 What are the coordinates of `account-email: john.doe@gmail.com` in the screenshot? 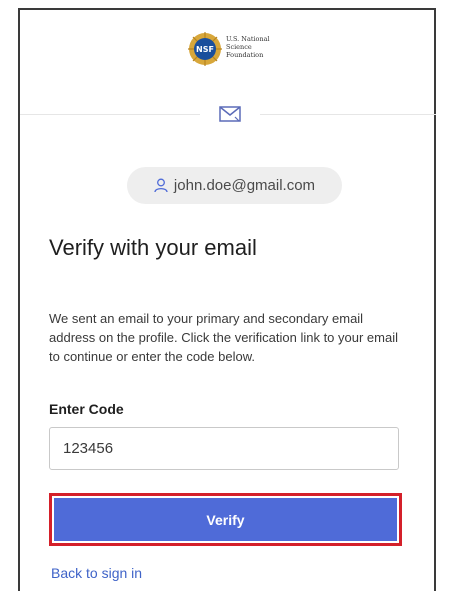 It's located at (244, 185).